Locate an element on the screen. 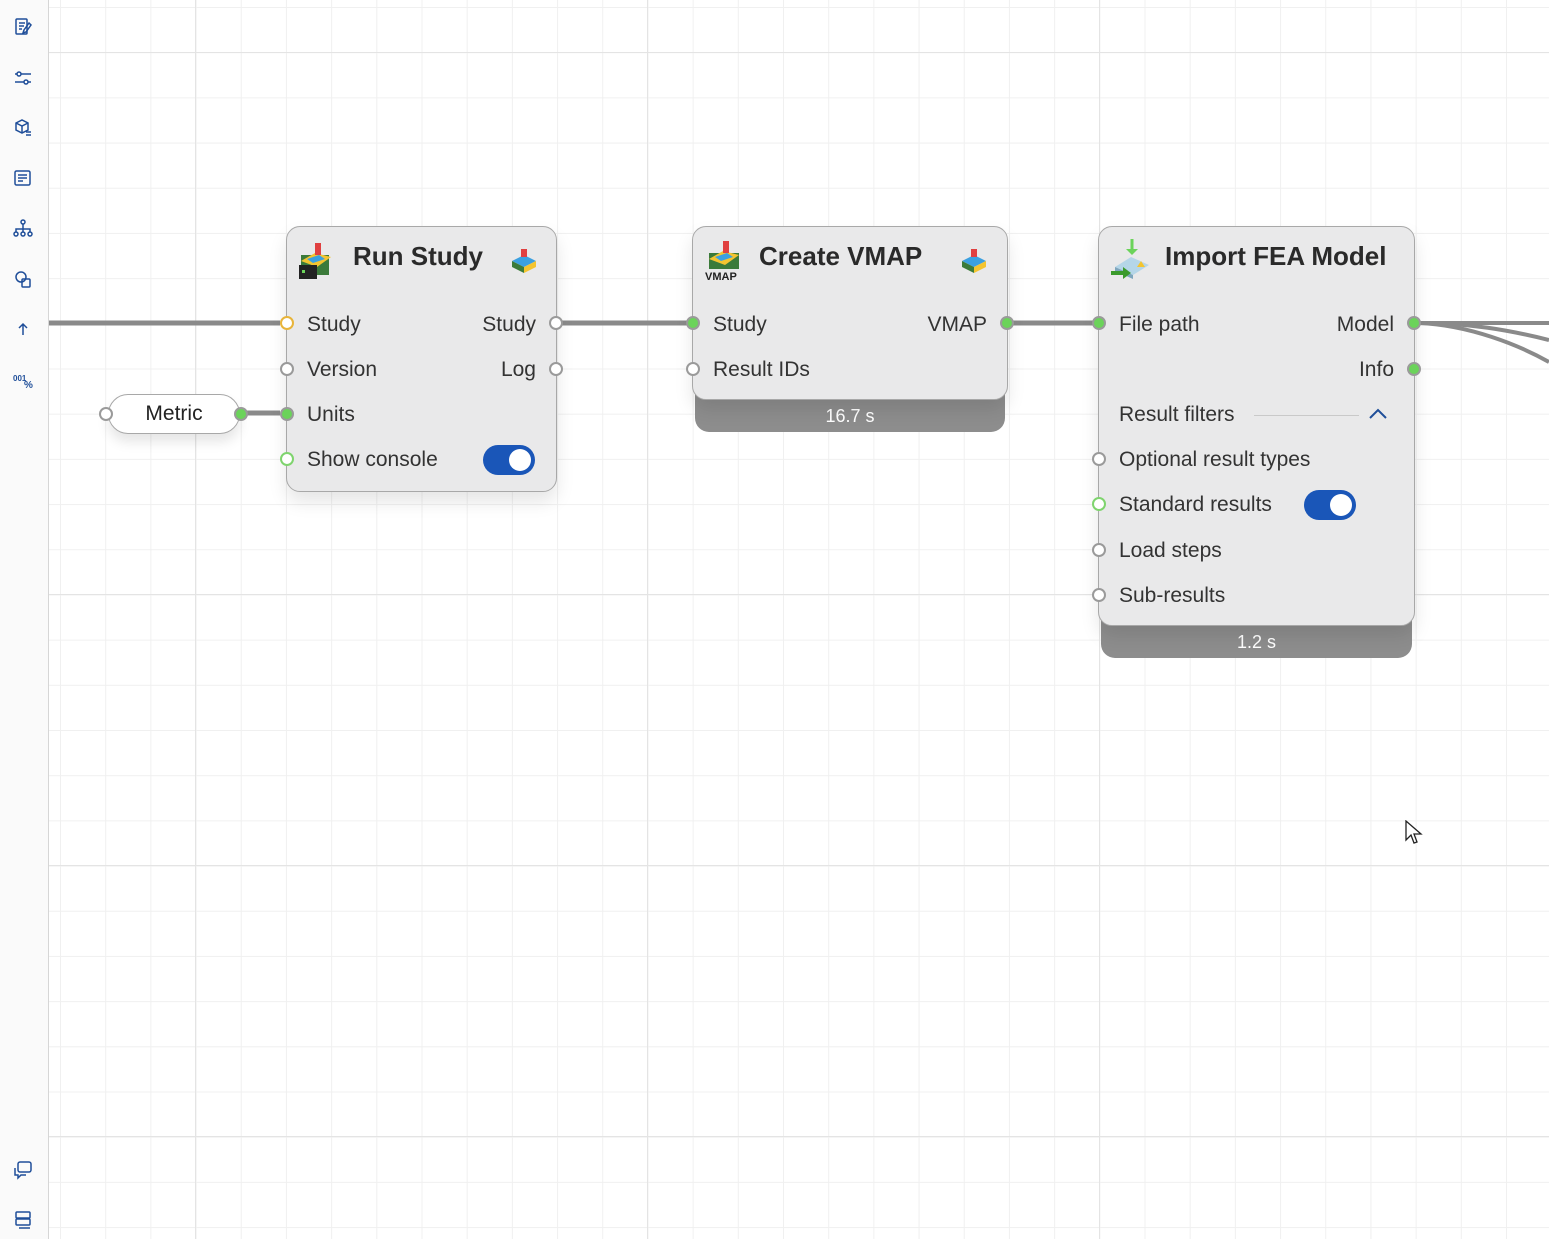 This screenshot has height=1239, width=1549. run-study-show-console-in-port is located at coordinates (287, 459).